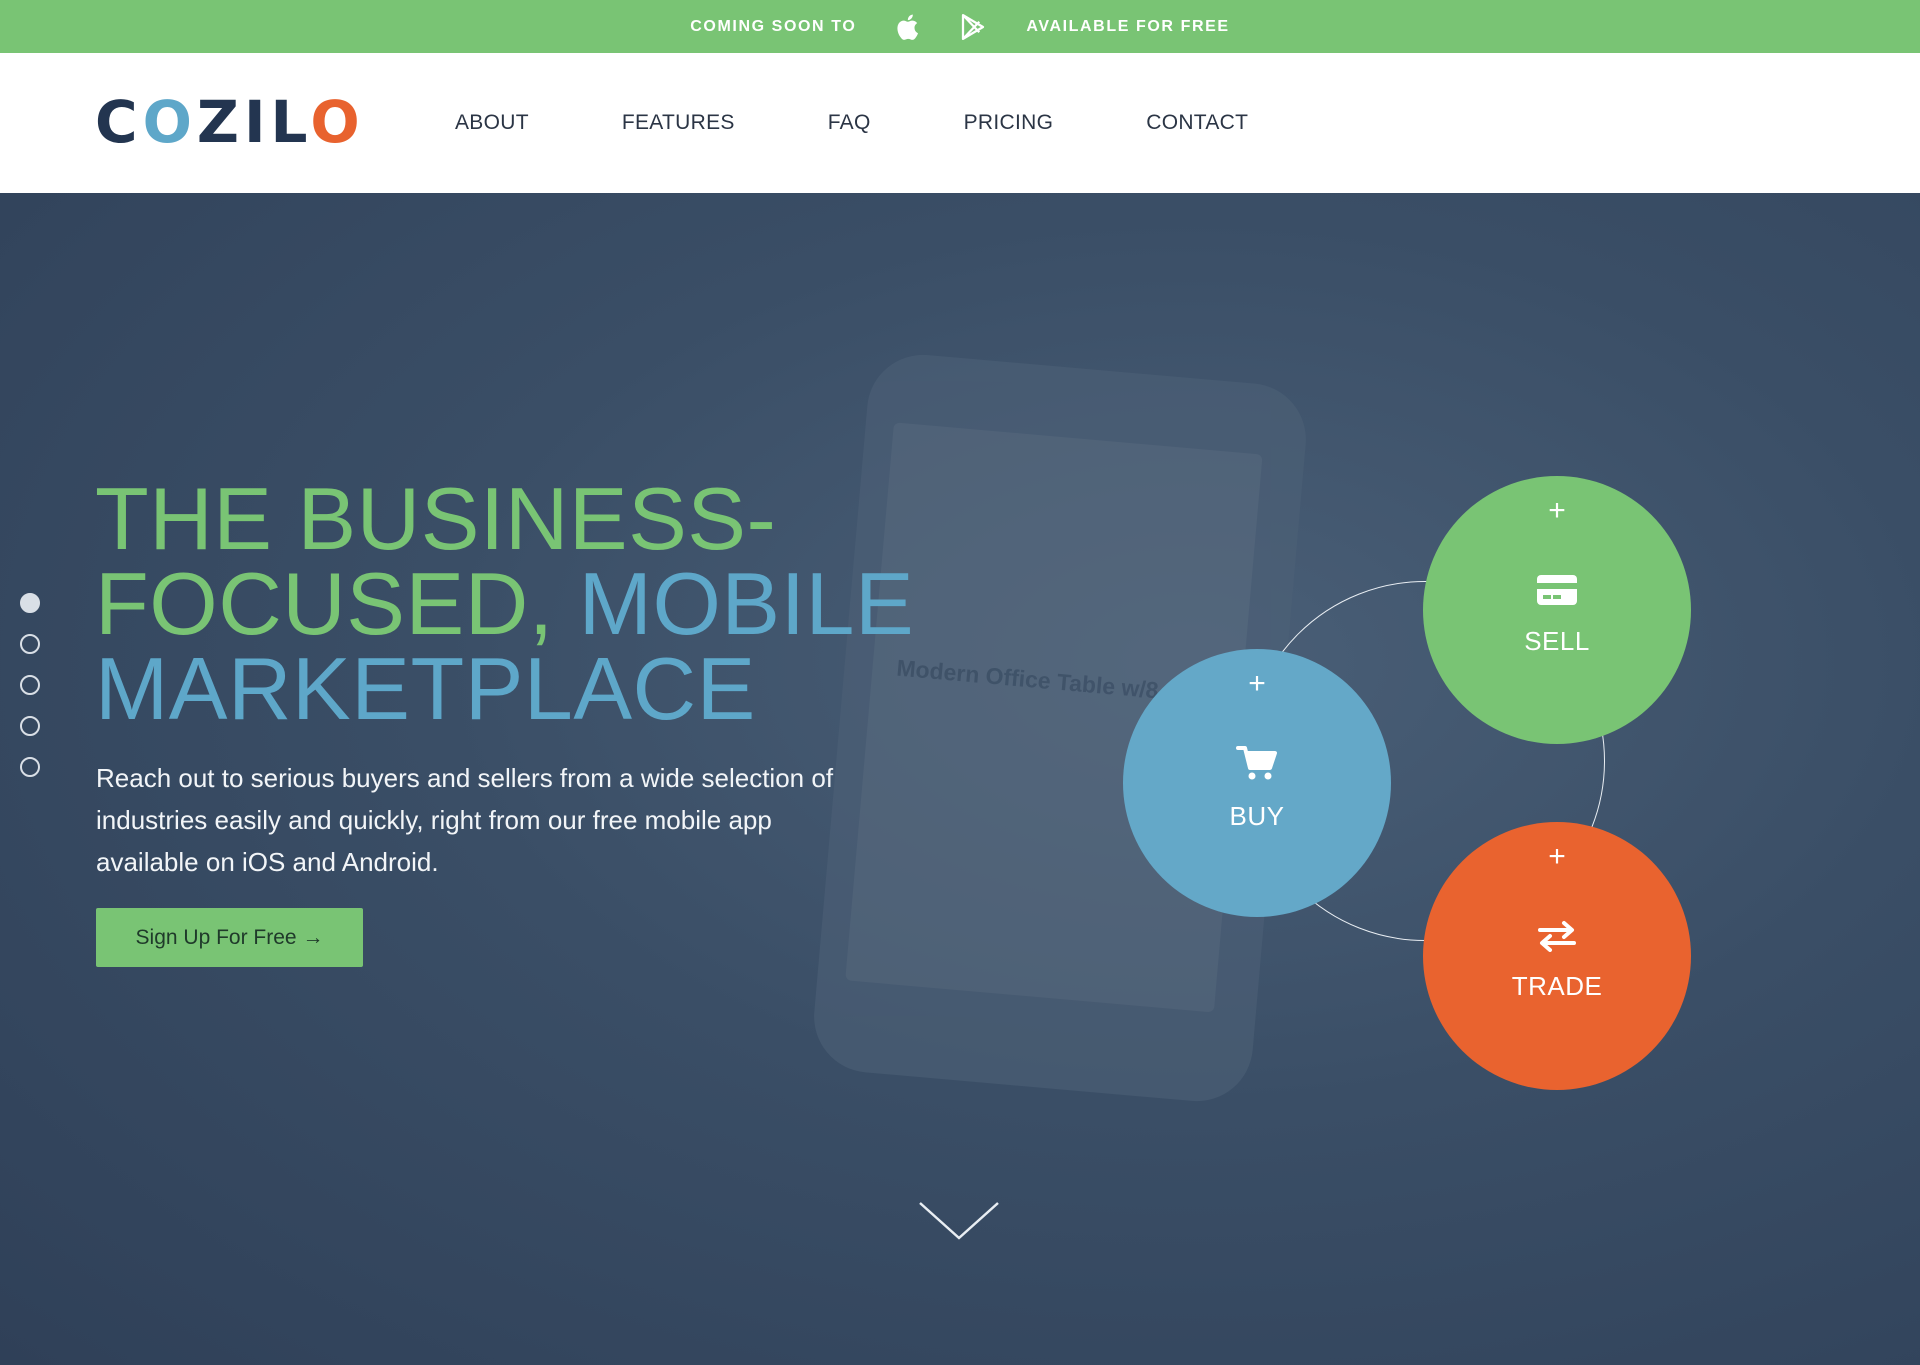 The image size is (1920, 1365). What do you see at coordinates (678, 123) in the screenshot?
I see `nav-features: FEATURES` at bounding box center [678, 123].